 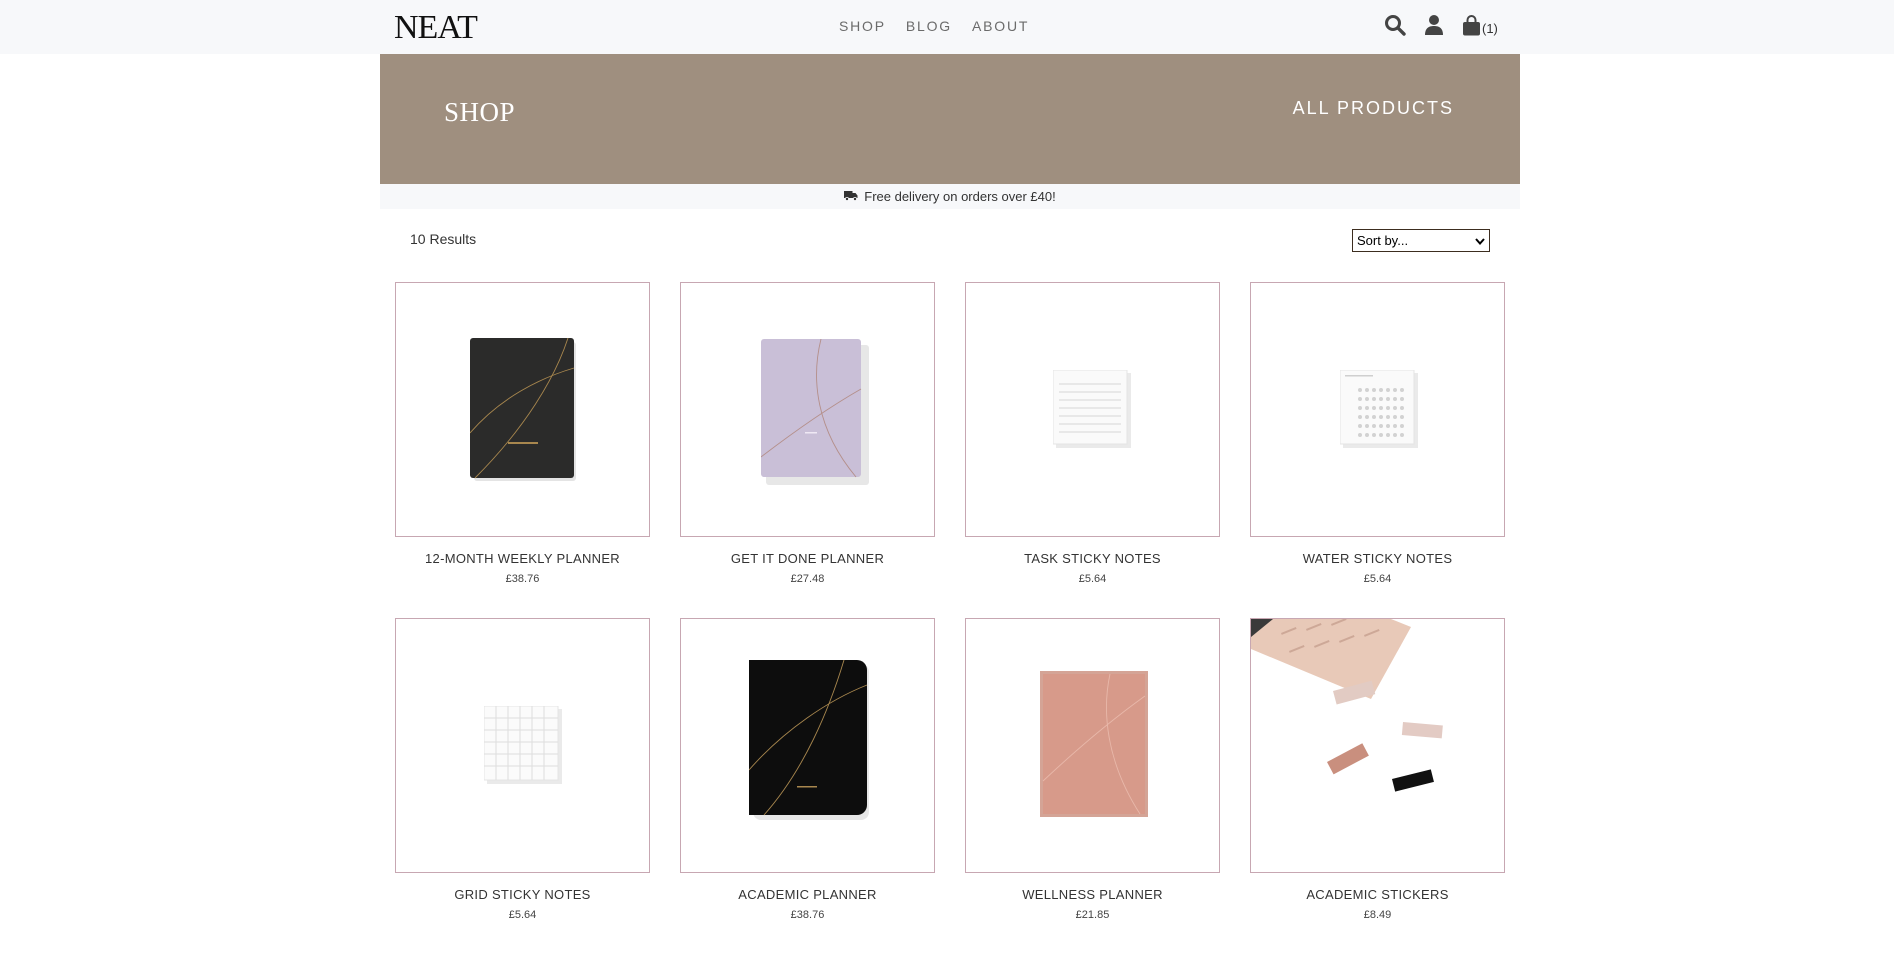 What do you see at coordinates (1000, 26) in the screenshot?
I see `nav-about: ABOUT` at bounding box center [1000, 26].